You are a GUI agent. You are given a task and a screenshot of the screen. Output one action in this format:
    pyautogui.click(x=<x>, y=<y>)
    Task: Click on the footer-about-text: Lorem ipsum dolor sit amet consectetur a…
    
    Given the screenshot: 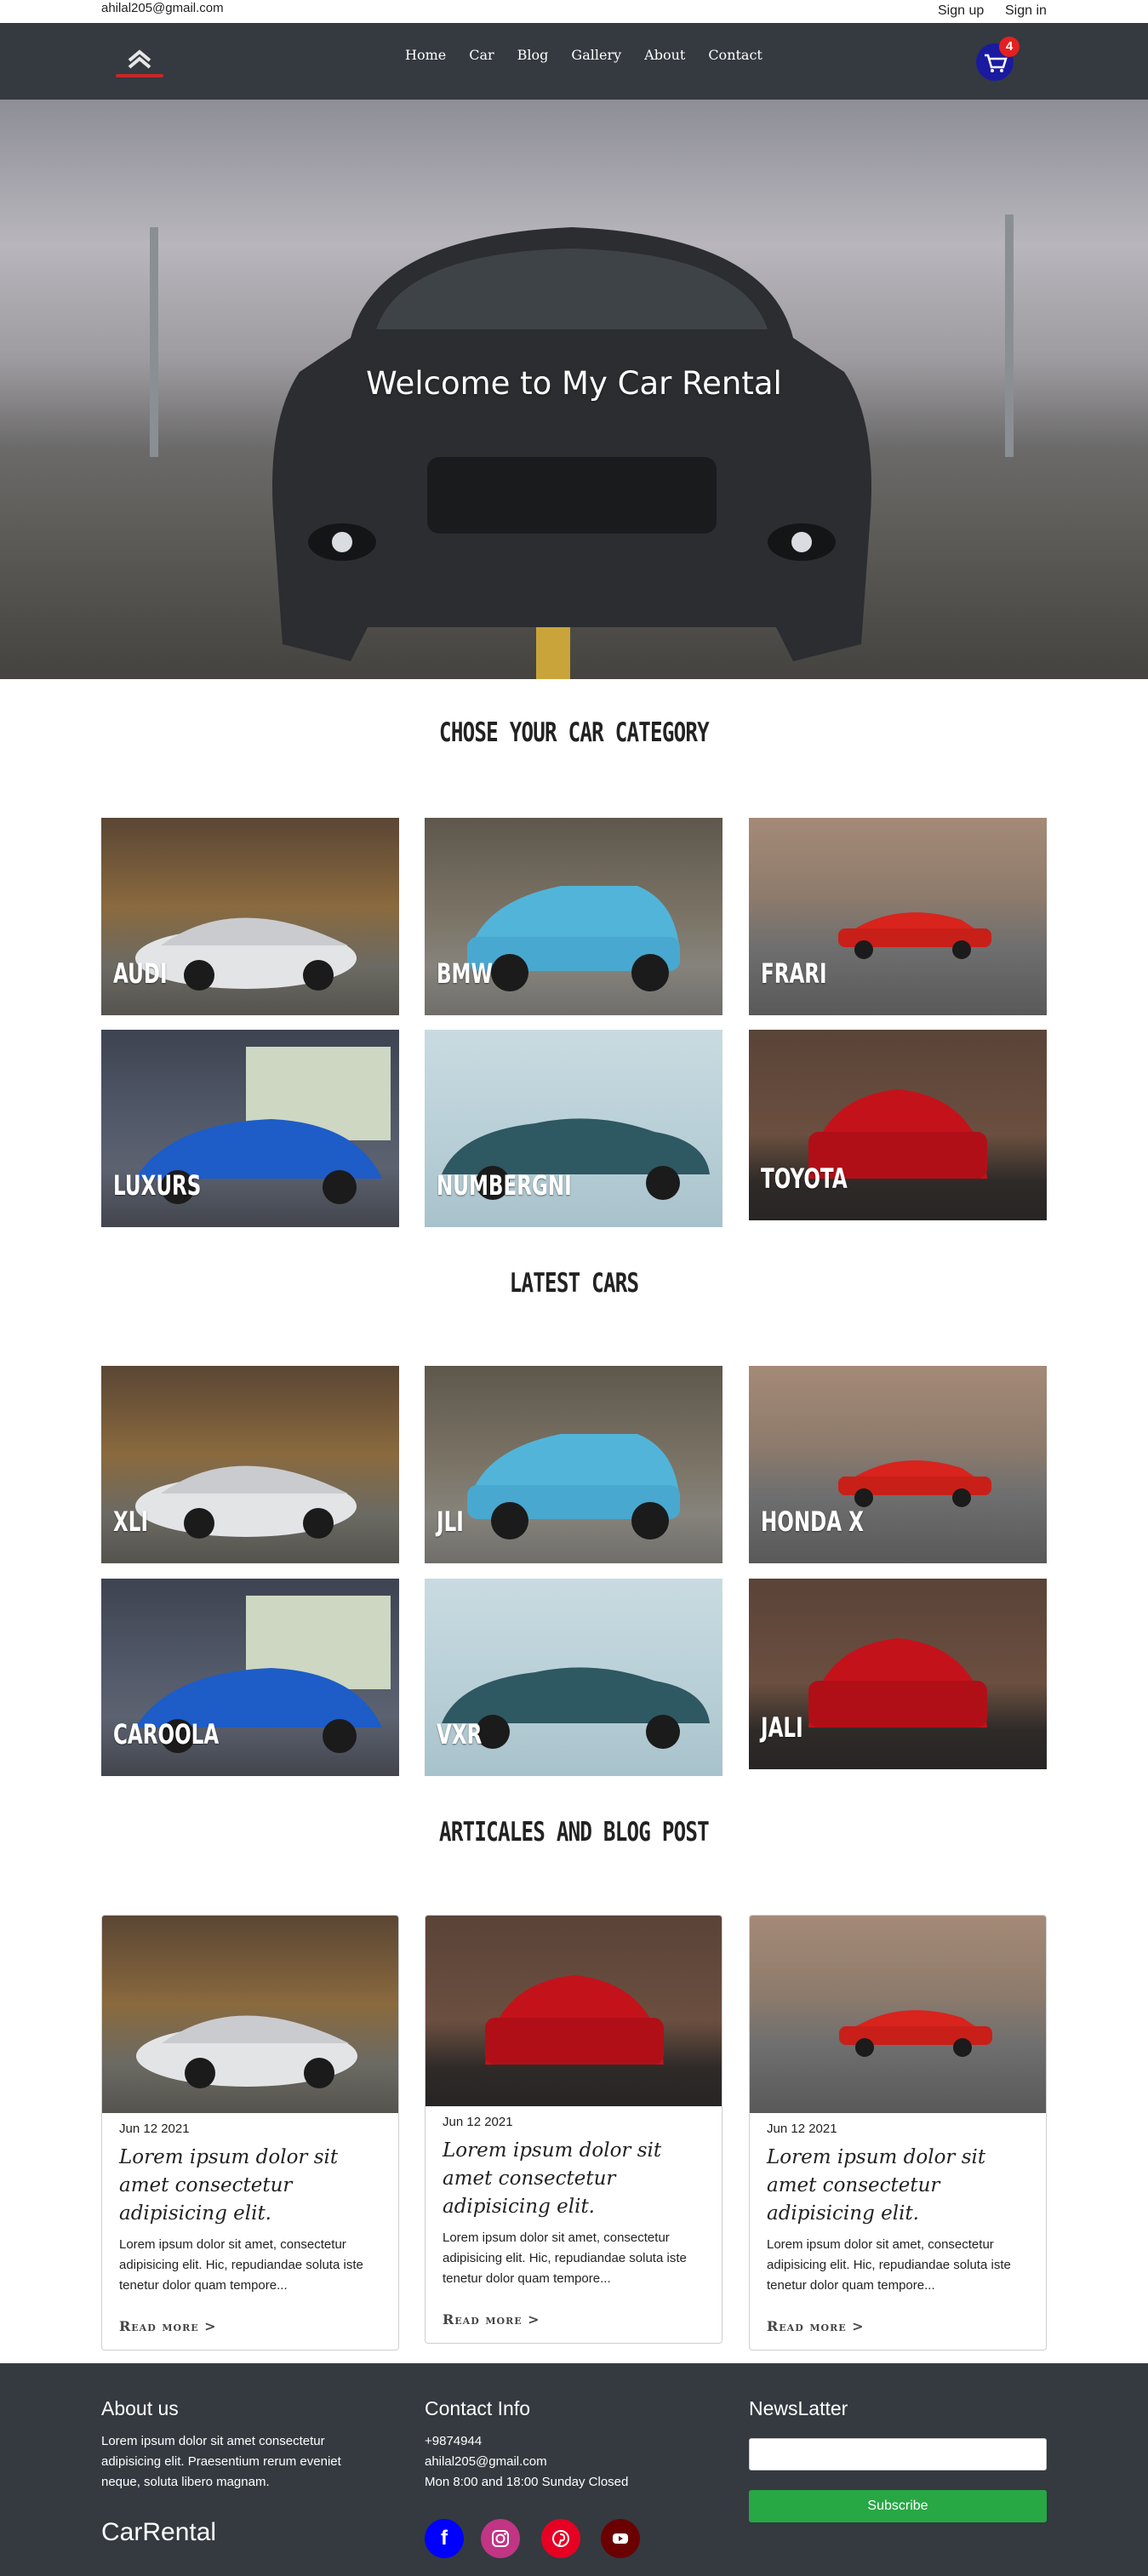 What is the action you would take?
    pyautogui.click(x=221, y=2461)
    